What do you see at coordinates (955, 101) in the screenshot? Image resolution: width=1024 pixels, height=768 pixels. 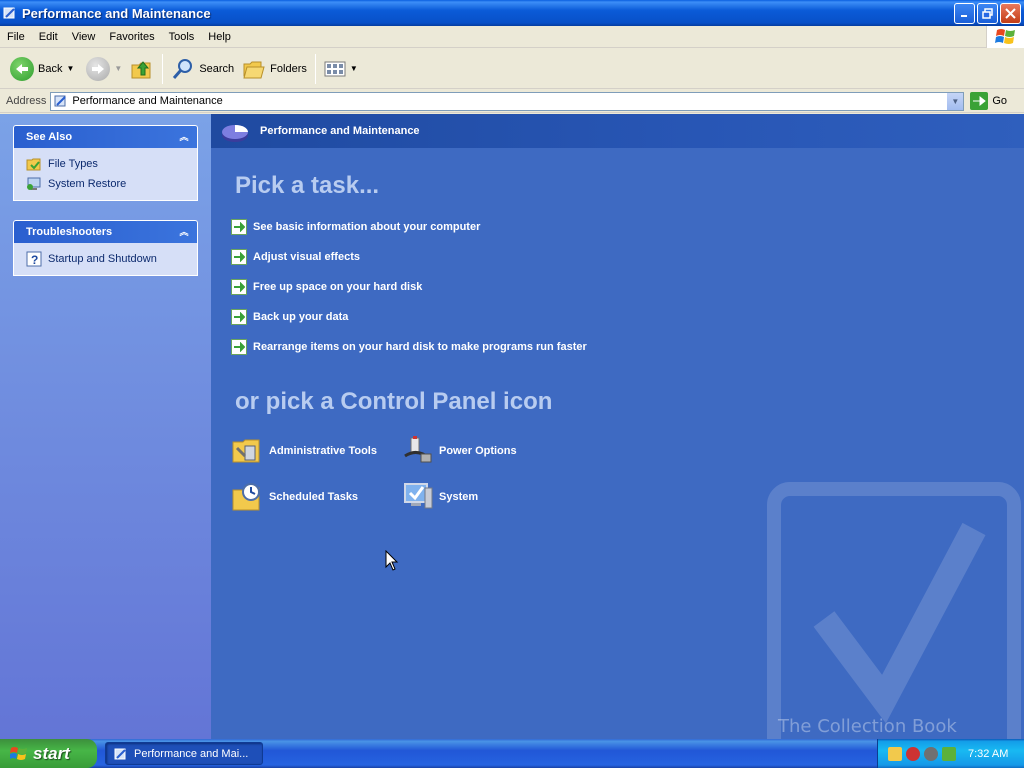 I see `address-dropdown-icon: ▼` at bounding box center [955, 101].